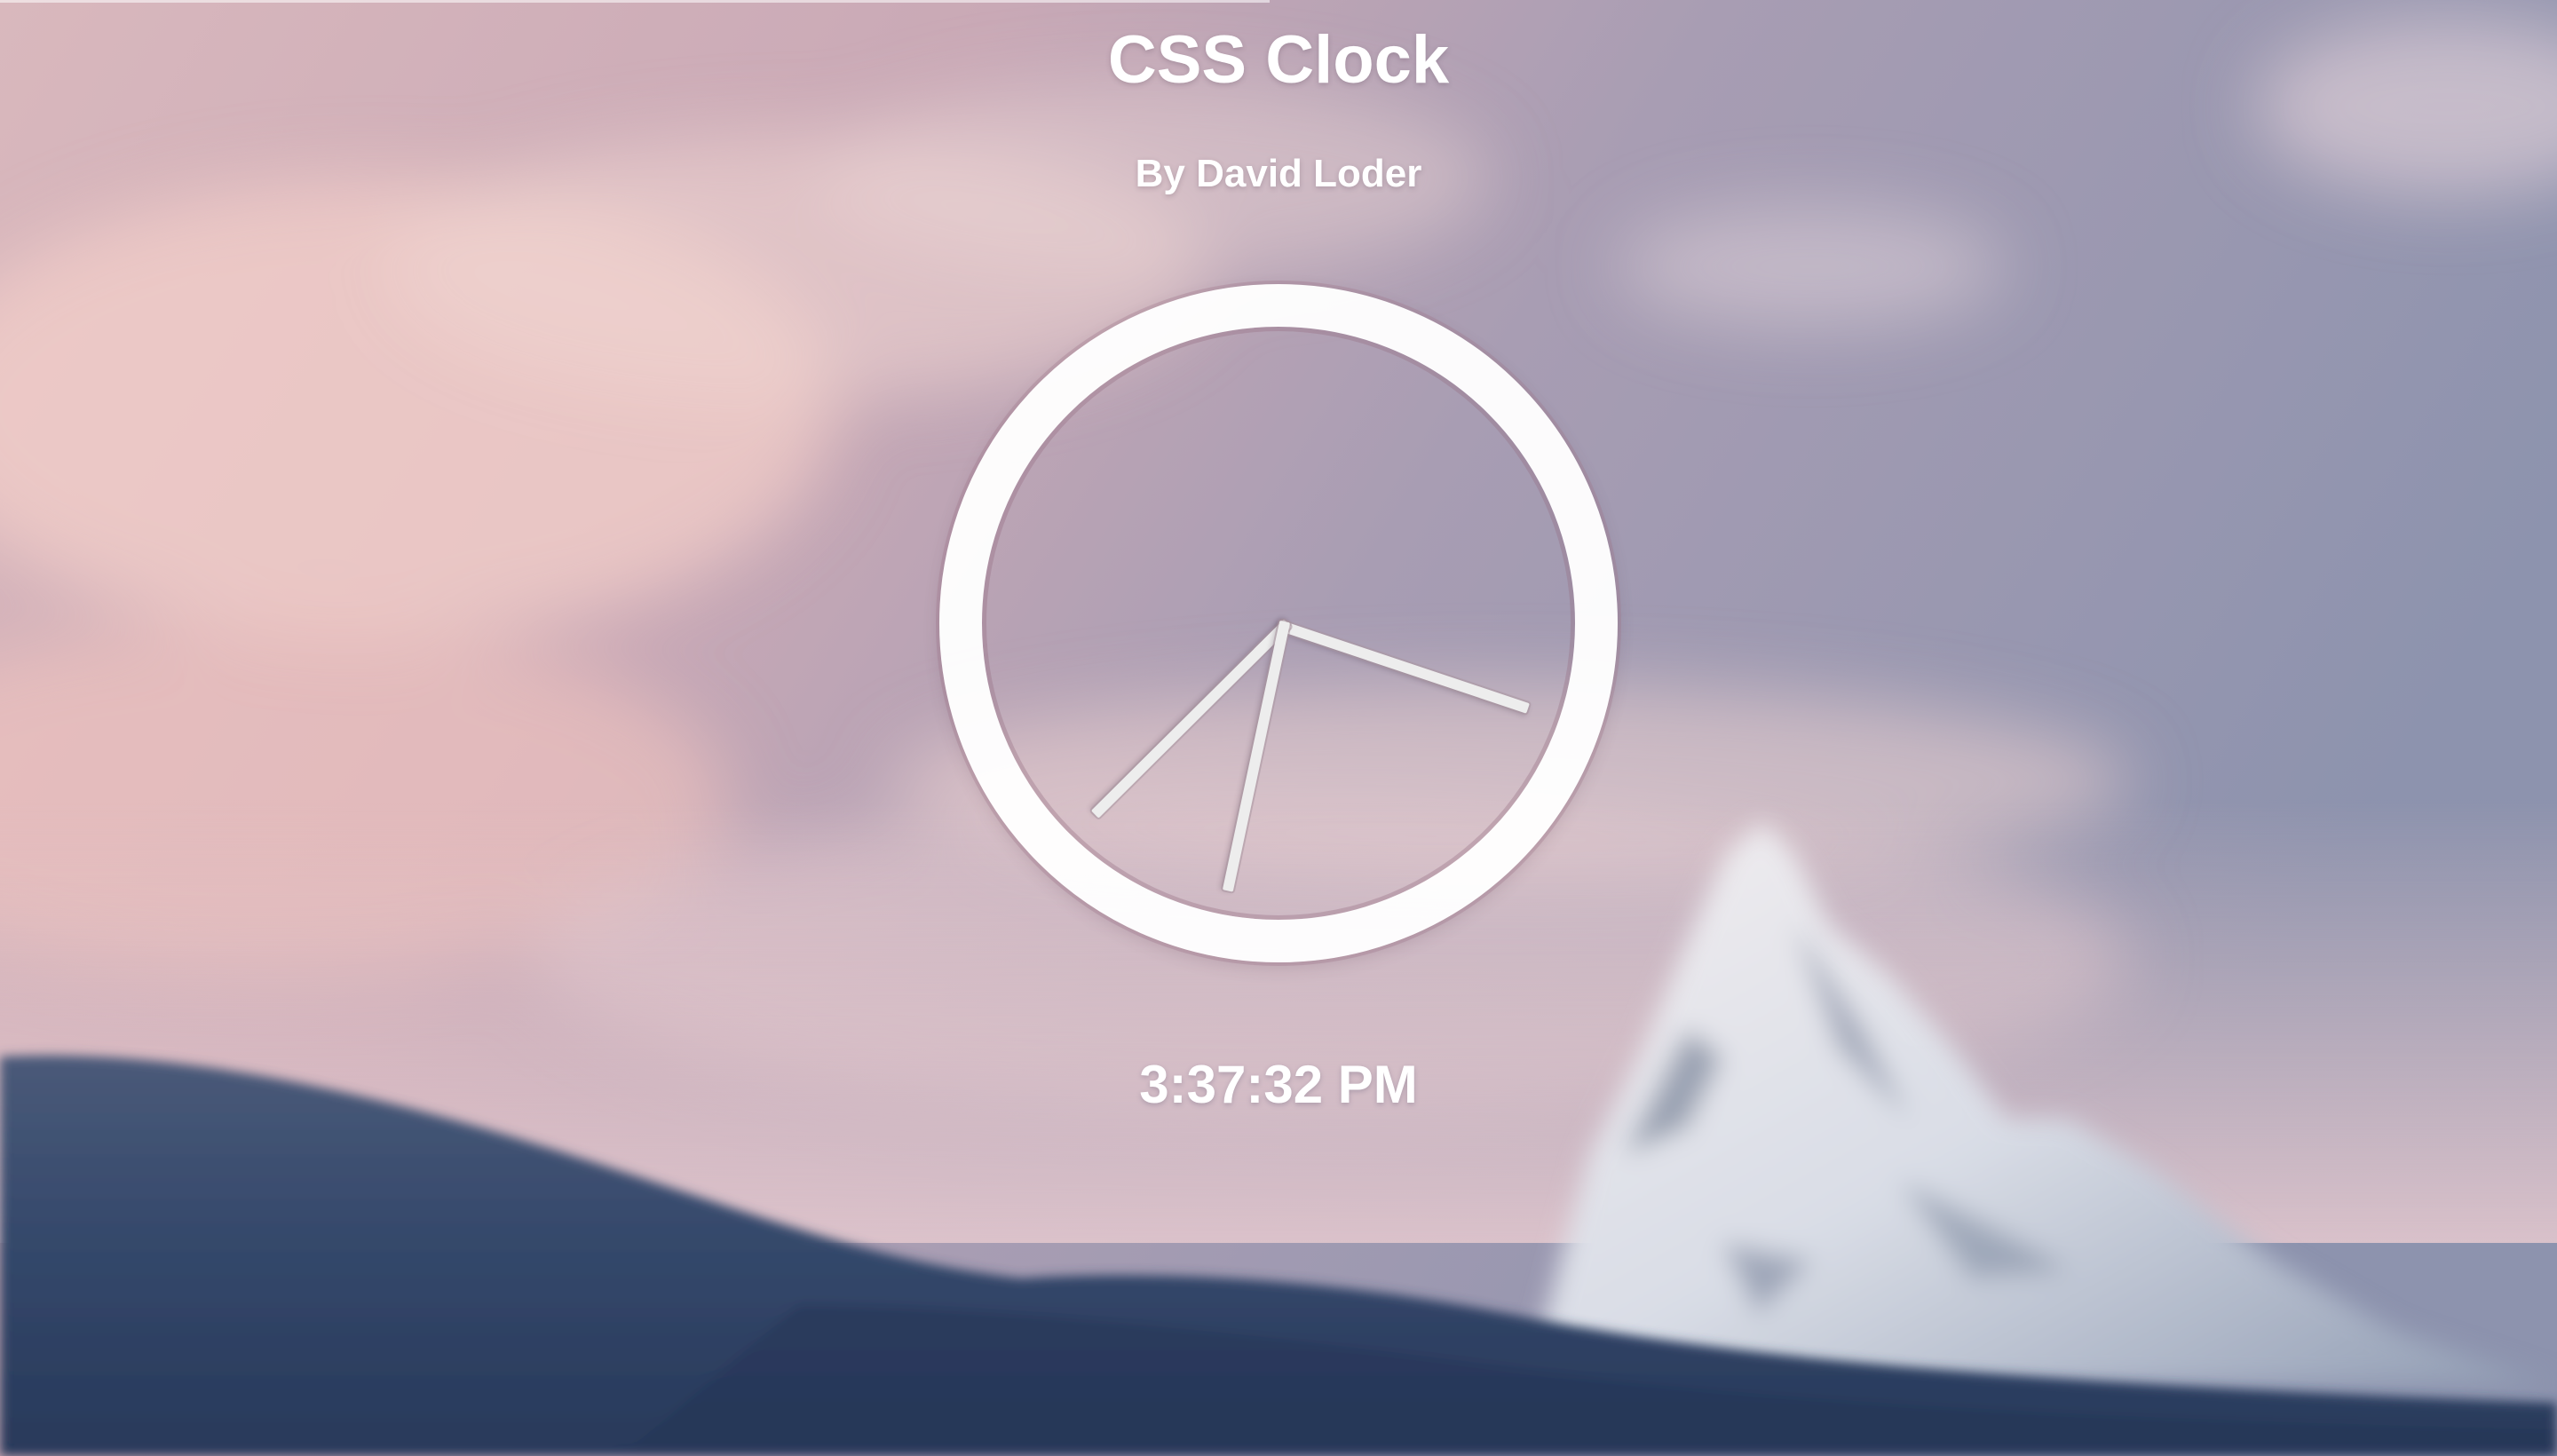 Image resolution: width=2557 pixels, height=1456 pixels. Describe the element at coordinates (1278, 173) in the screenshot. I see `page-subtitle: By David Loder` at that location.